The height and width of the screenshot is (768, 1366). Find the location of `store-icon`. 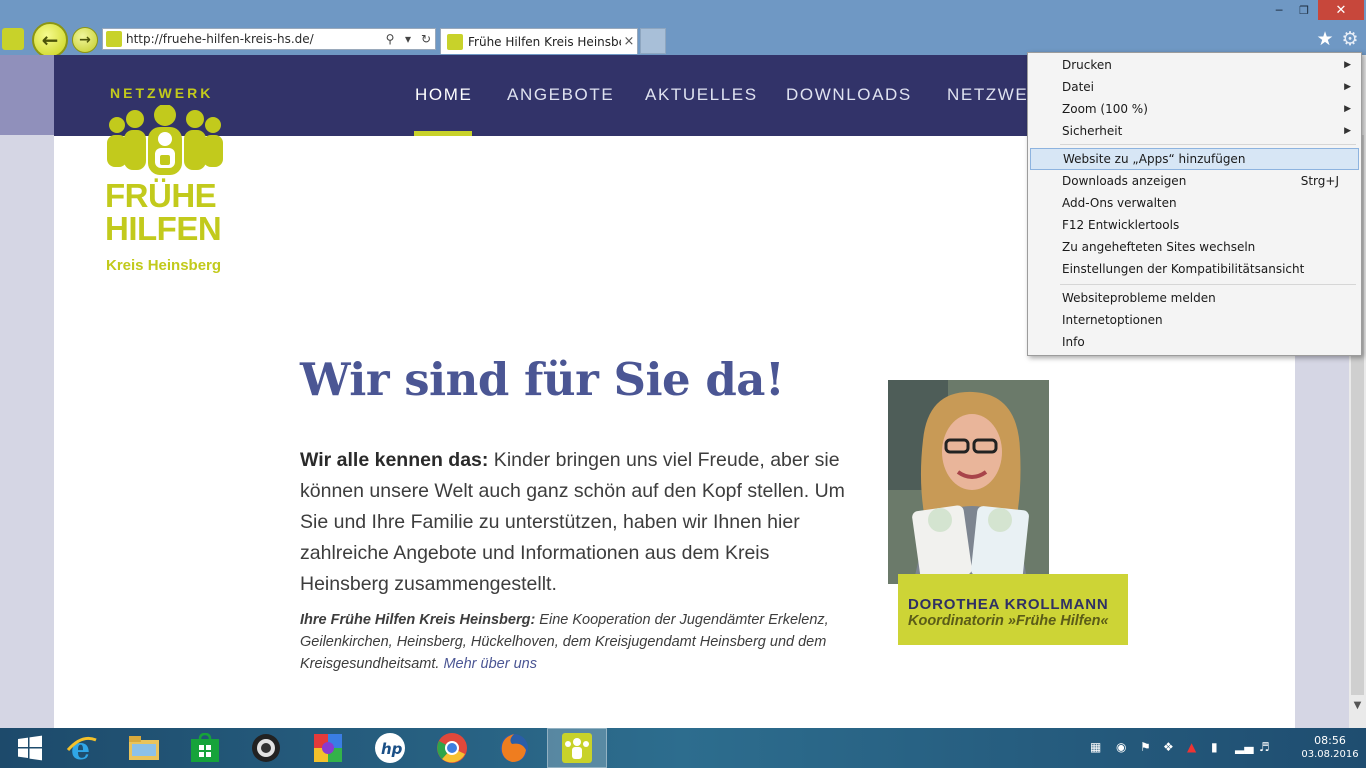

store-icon is located at coordinates (205, 748).